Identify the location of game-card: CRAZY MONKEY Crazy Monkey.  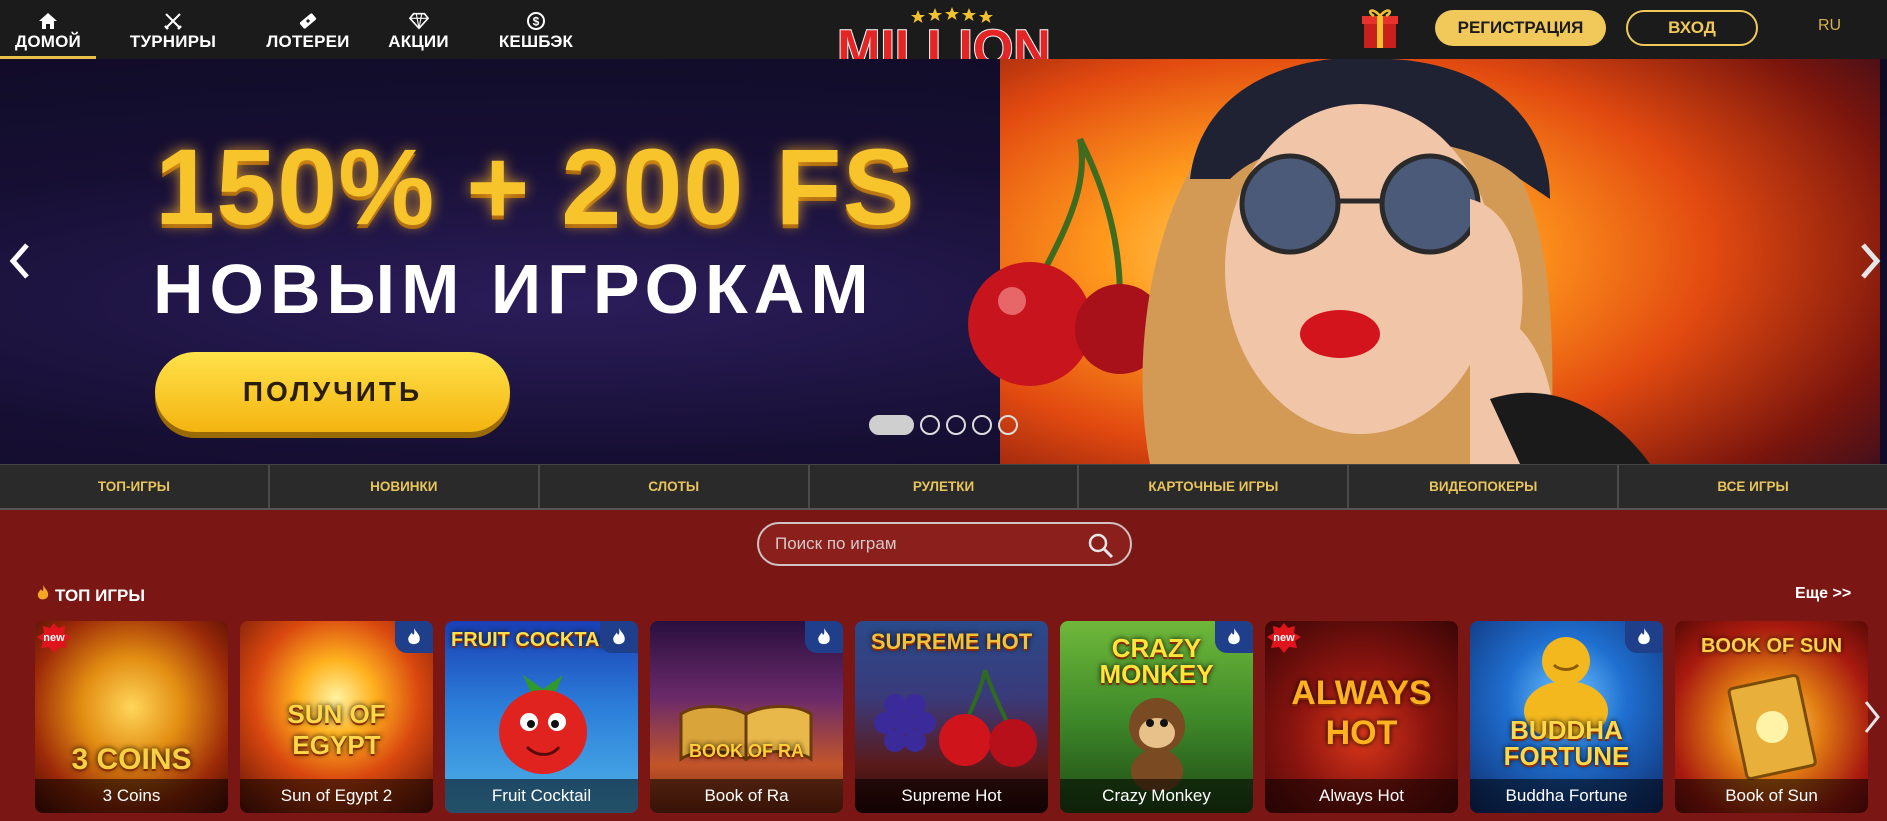
(1156, 717).